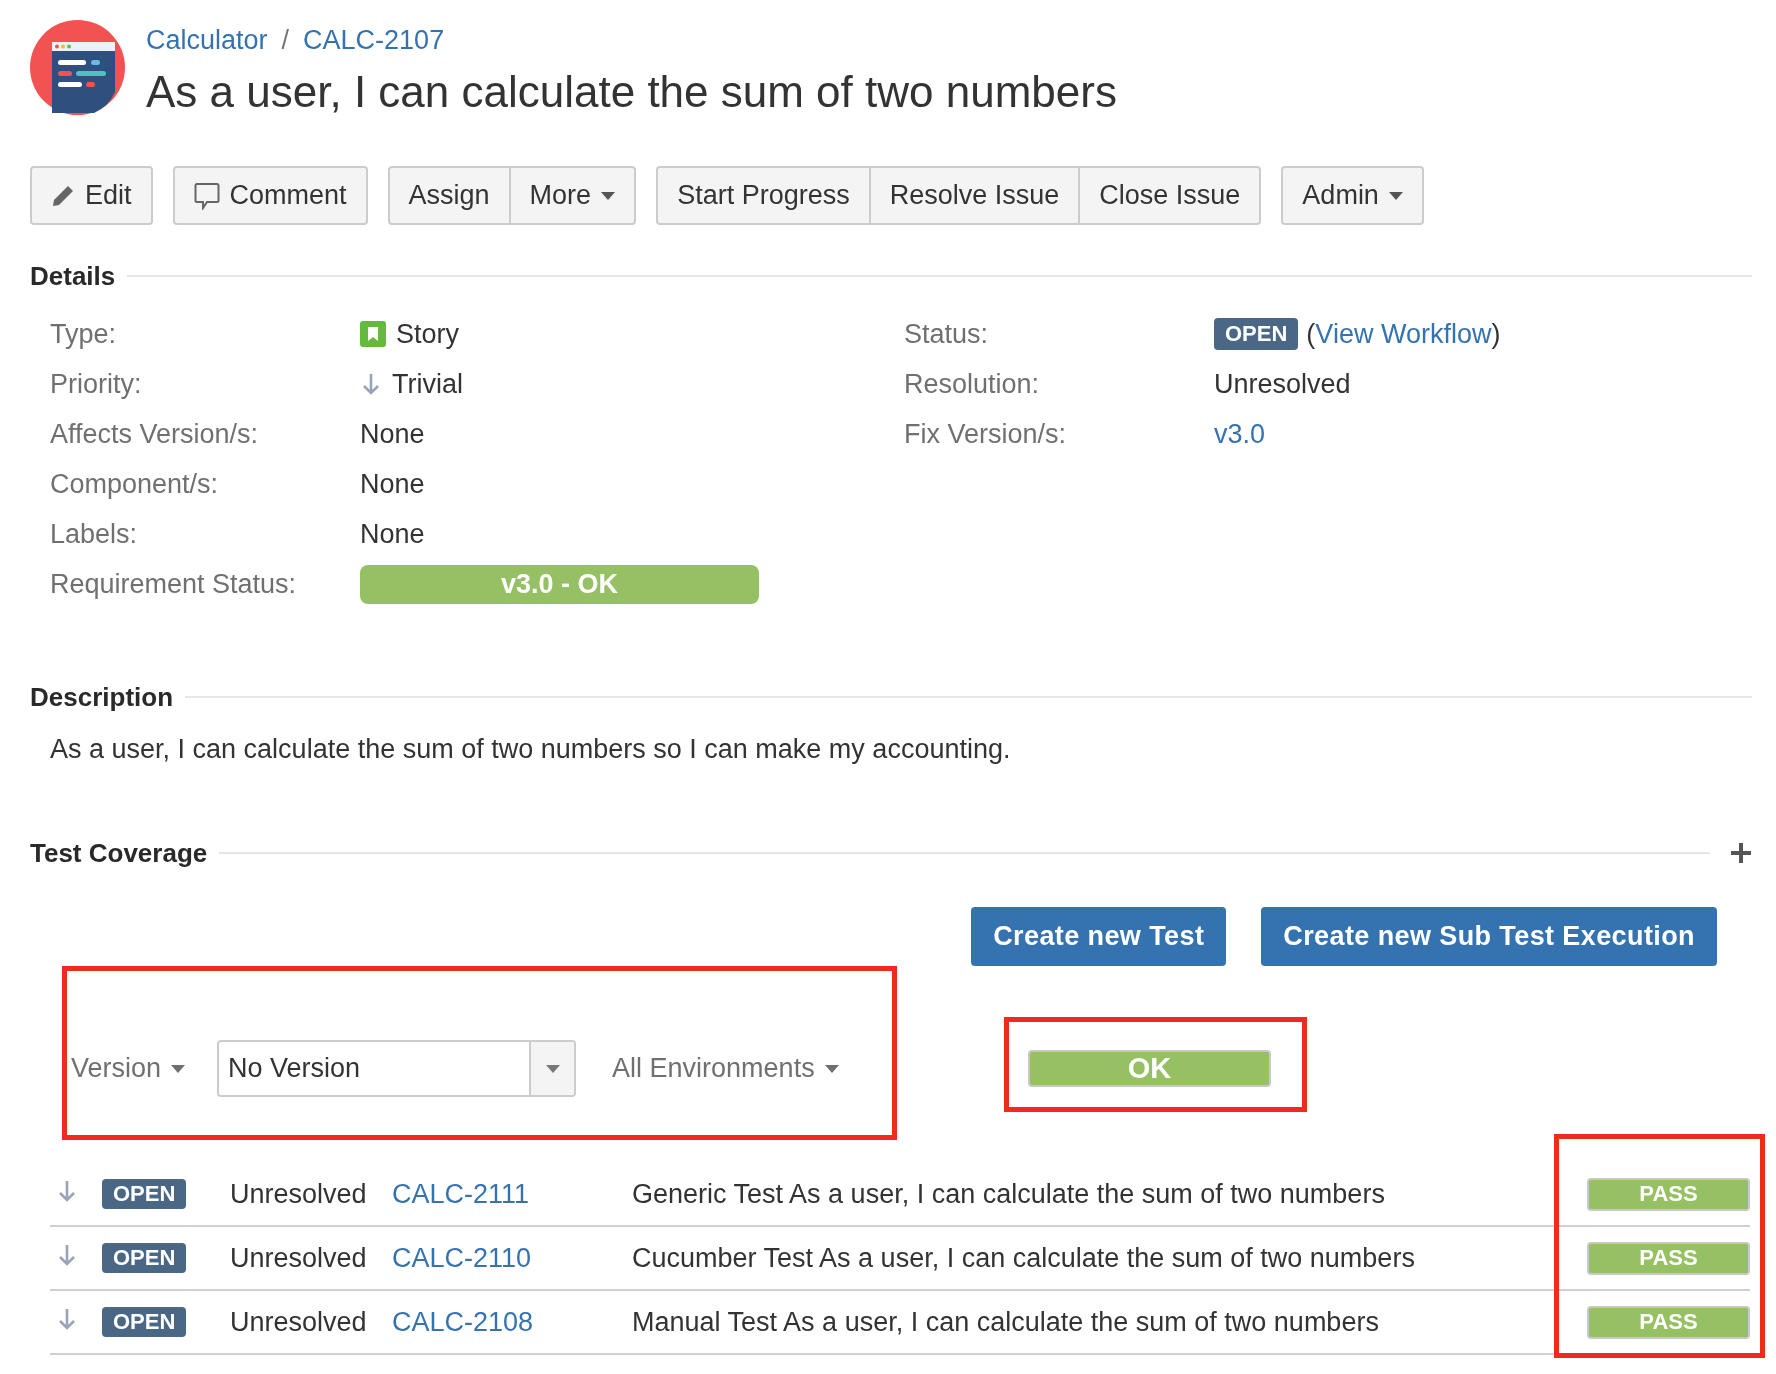  Describe the element at coordinates (1006, 1322) in the screenshot. I see `test-summary: Manual Test As a user, I can calculate the sum of two numbers` at that location.